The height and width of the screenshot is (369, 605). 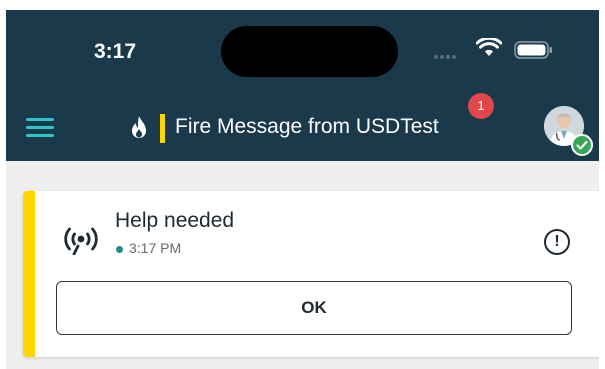 I want to click on cellular-signal-icon, so click(x=445, y=57).